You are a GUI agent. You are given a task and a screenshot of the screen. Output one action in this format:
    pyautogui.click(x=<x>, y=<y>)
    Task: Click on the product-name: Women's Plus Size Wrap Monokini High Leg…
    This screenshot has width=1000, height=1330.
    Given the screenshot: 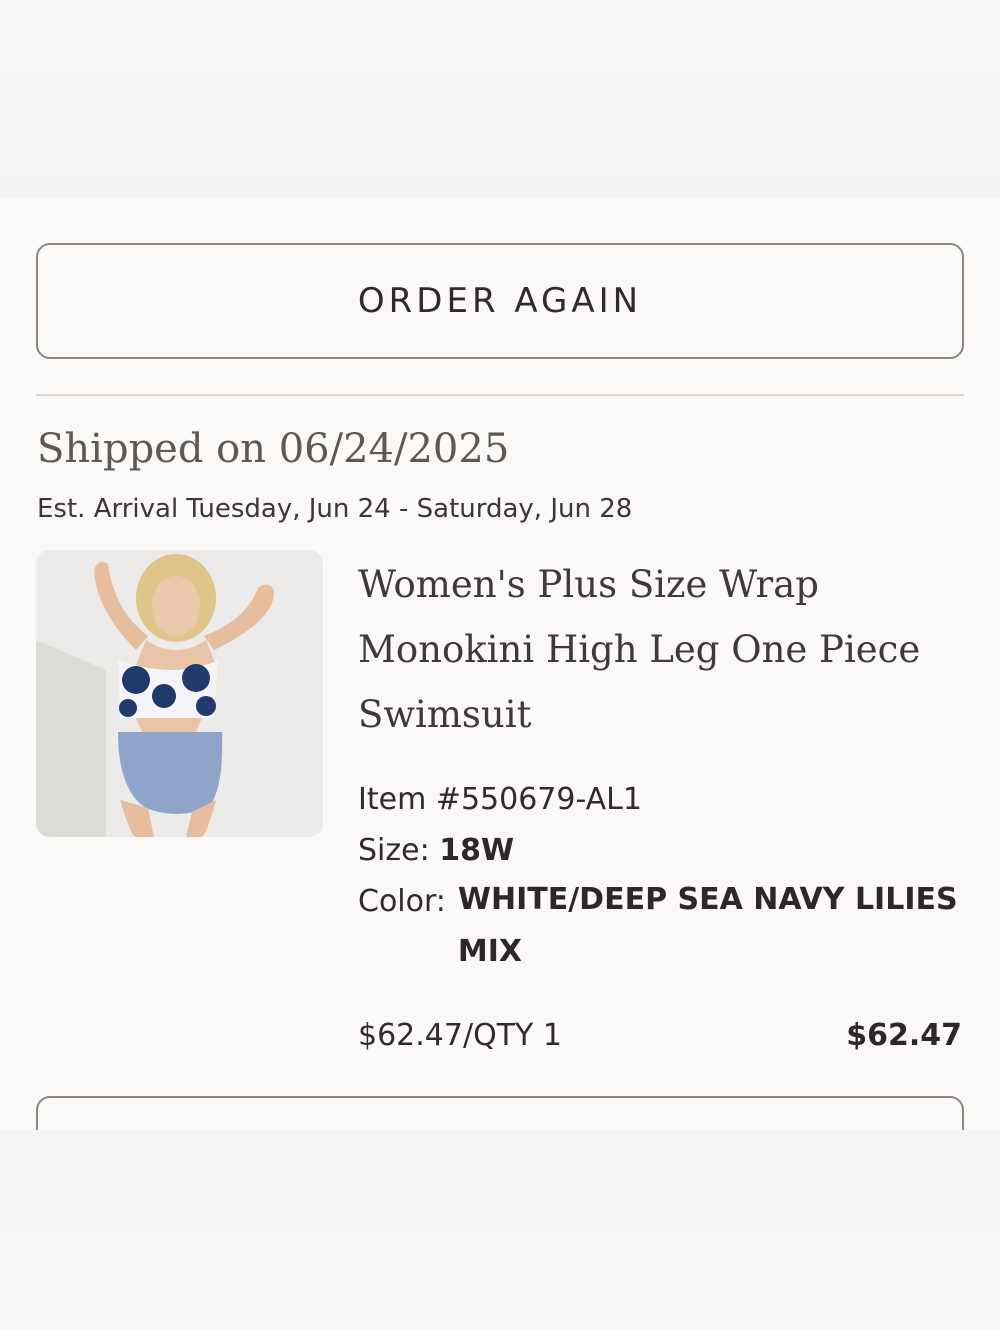 What is the action you would take?
    pyautogui.click(x=663, y=649)
    